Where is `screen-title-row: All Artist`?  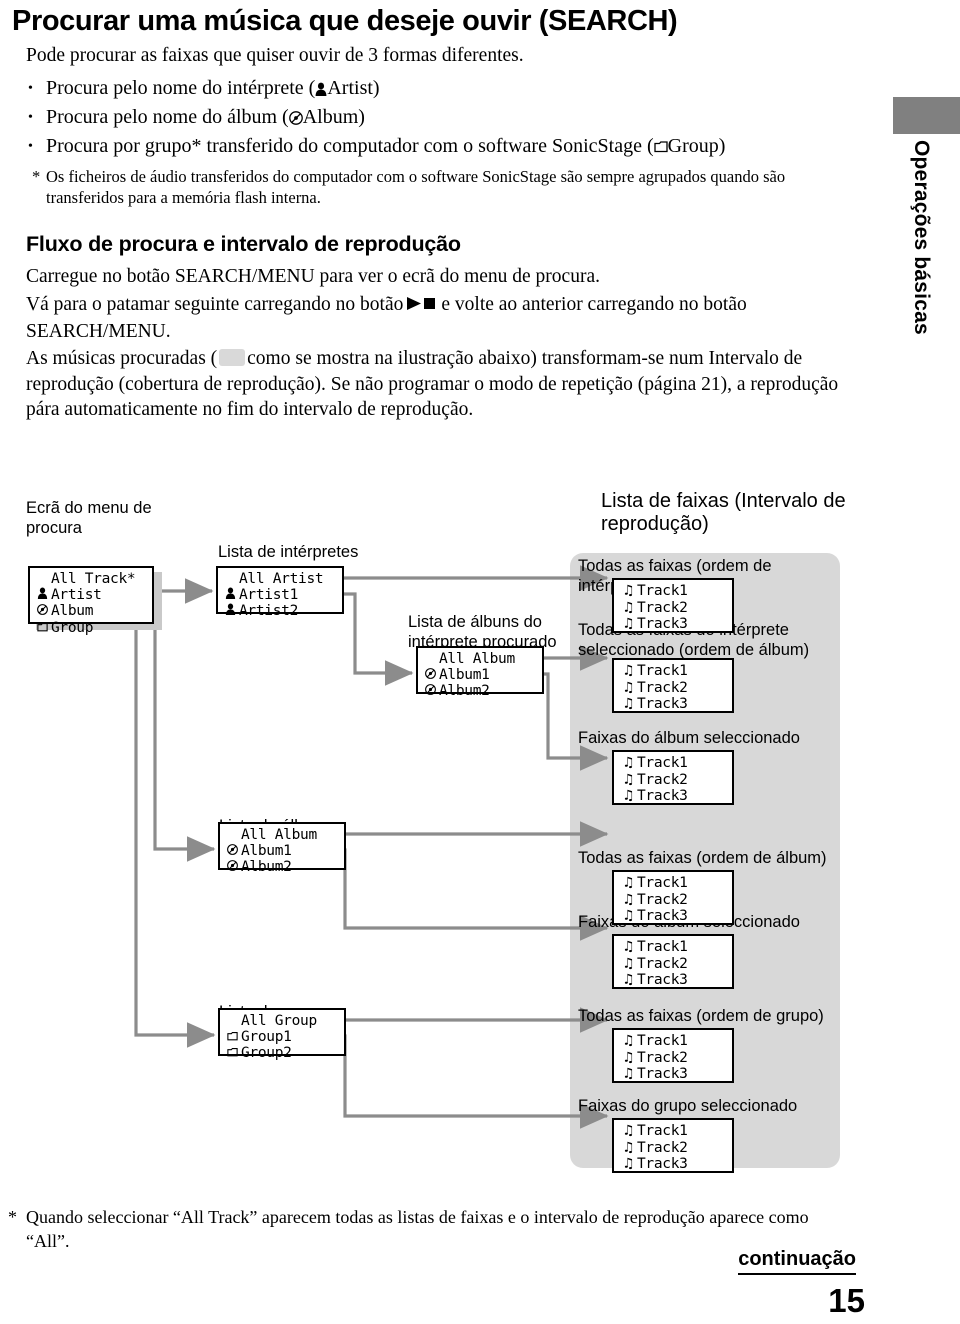
screen-title-row: All Artist is located at coordinates (281, 579).